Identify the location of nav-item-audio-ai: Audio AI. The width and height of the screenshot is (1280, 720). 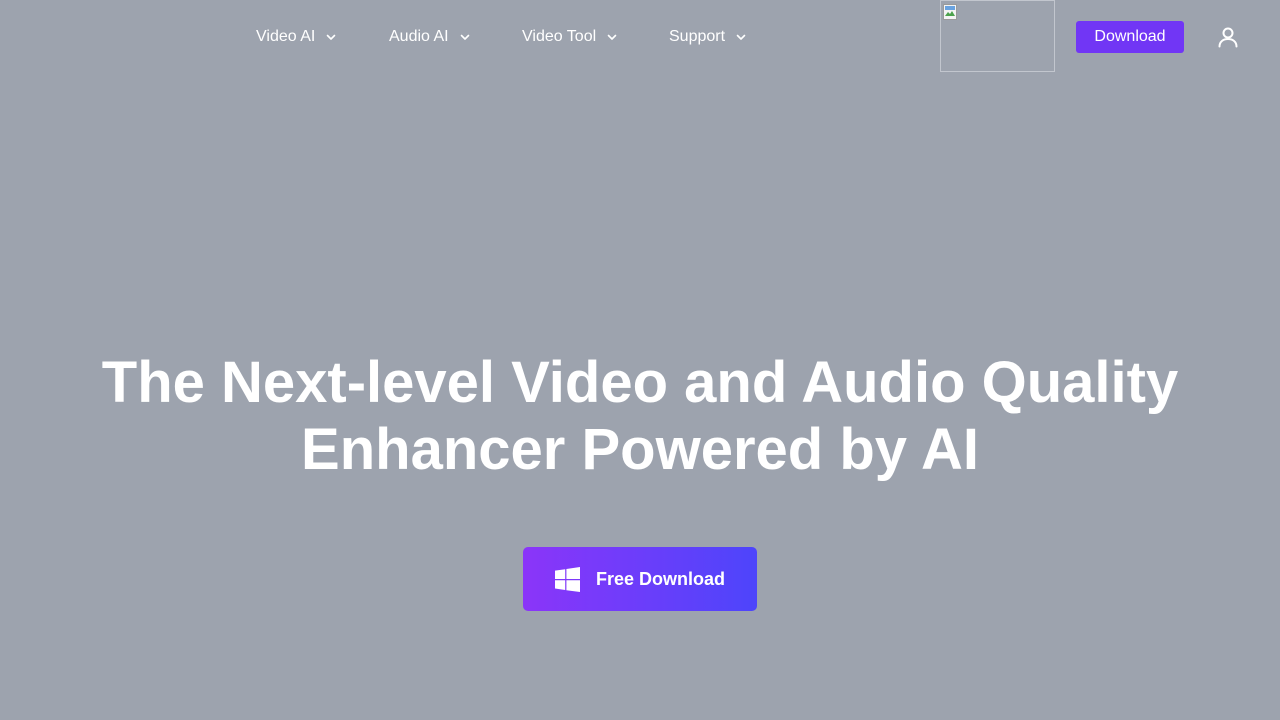
(430, 37).